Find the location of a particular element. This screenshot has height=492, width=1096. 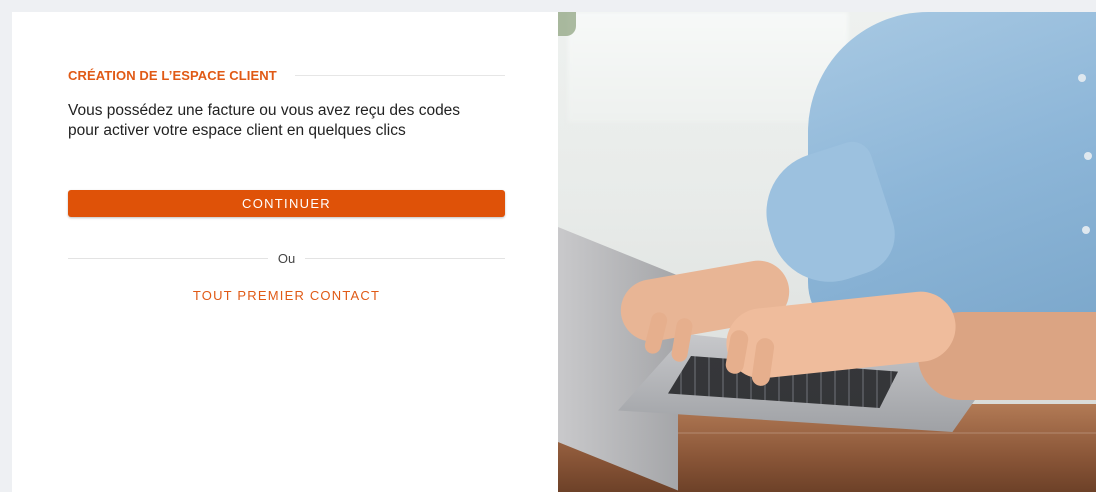

continue-button: CONTINUER is located at coordinates (286, 203).